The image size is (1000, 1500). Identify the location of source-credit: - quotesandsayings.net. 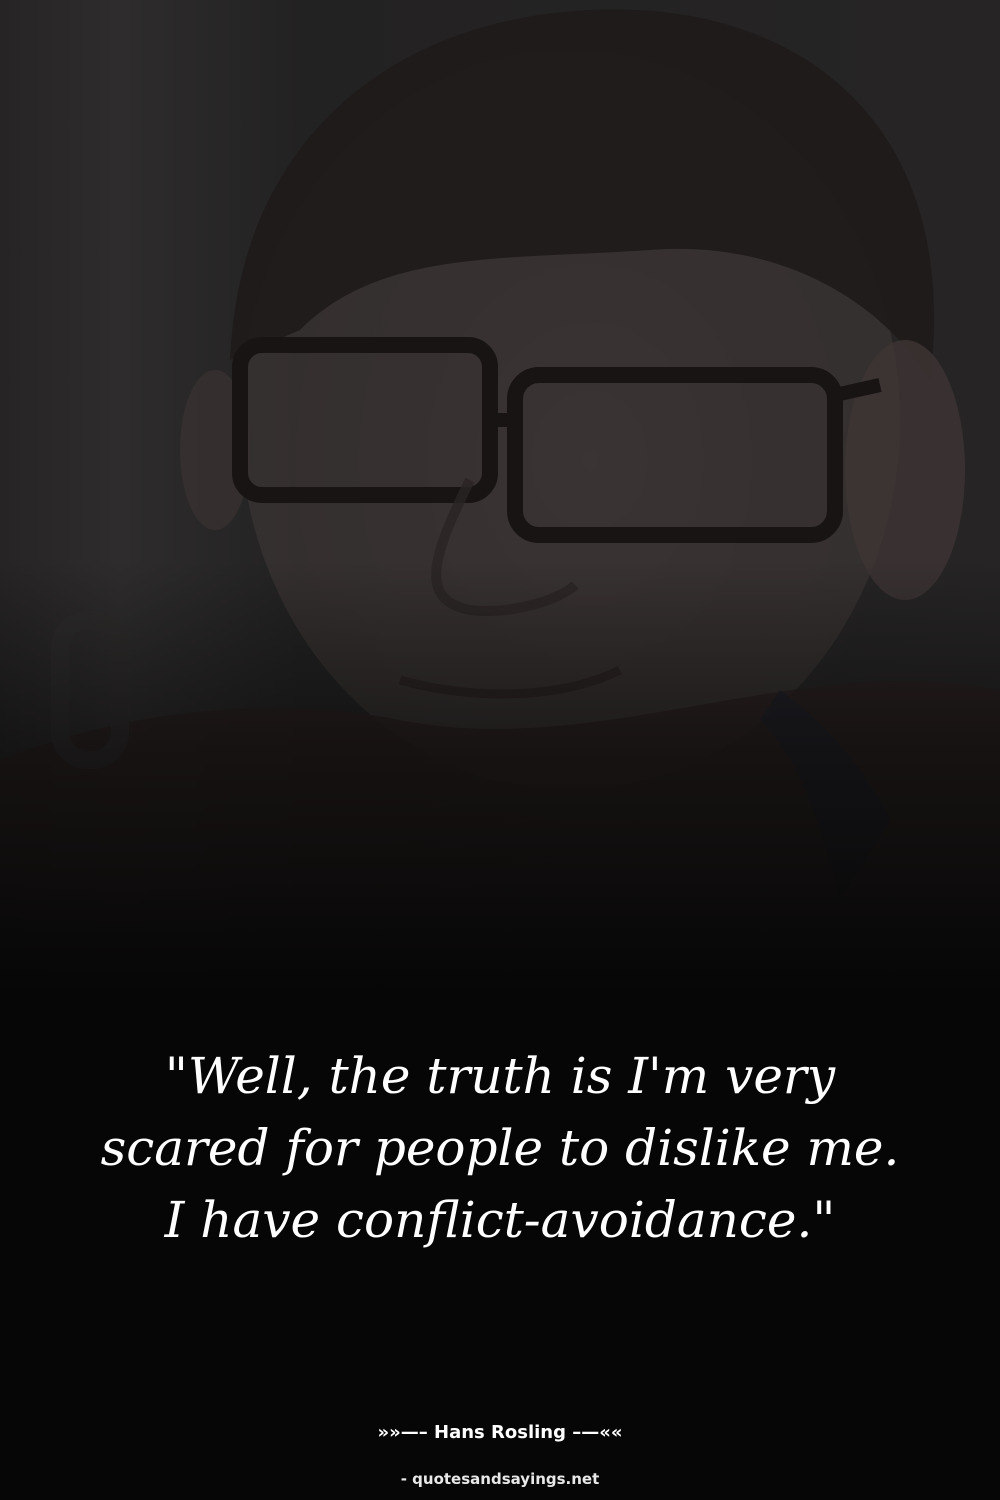
(500, 1479).